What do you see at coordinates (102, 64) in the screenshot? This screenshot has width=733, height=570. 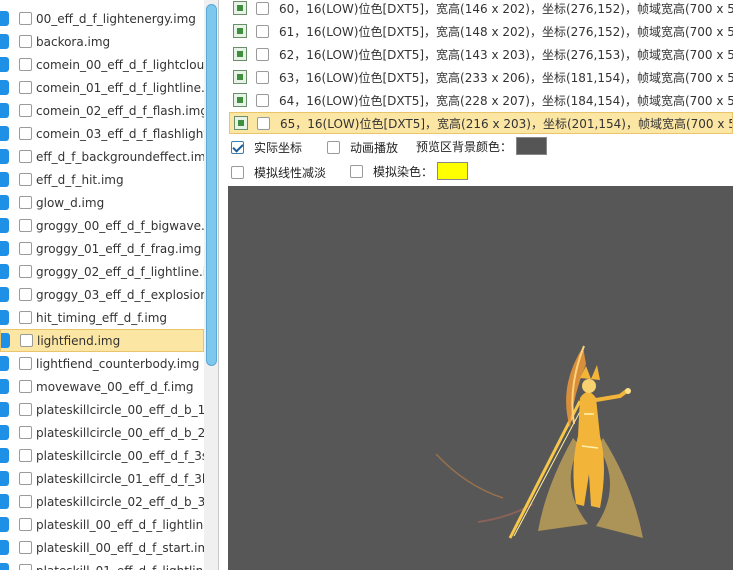 I see `file-list-item: comein_00_eff_d_f_lightcloud` at bounding box center [102, 64].